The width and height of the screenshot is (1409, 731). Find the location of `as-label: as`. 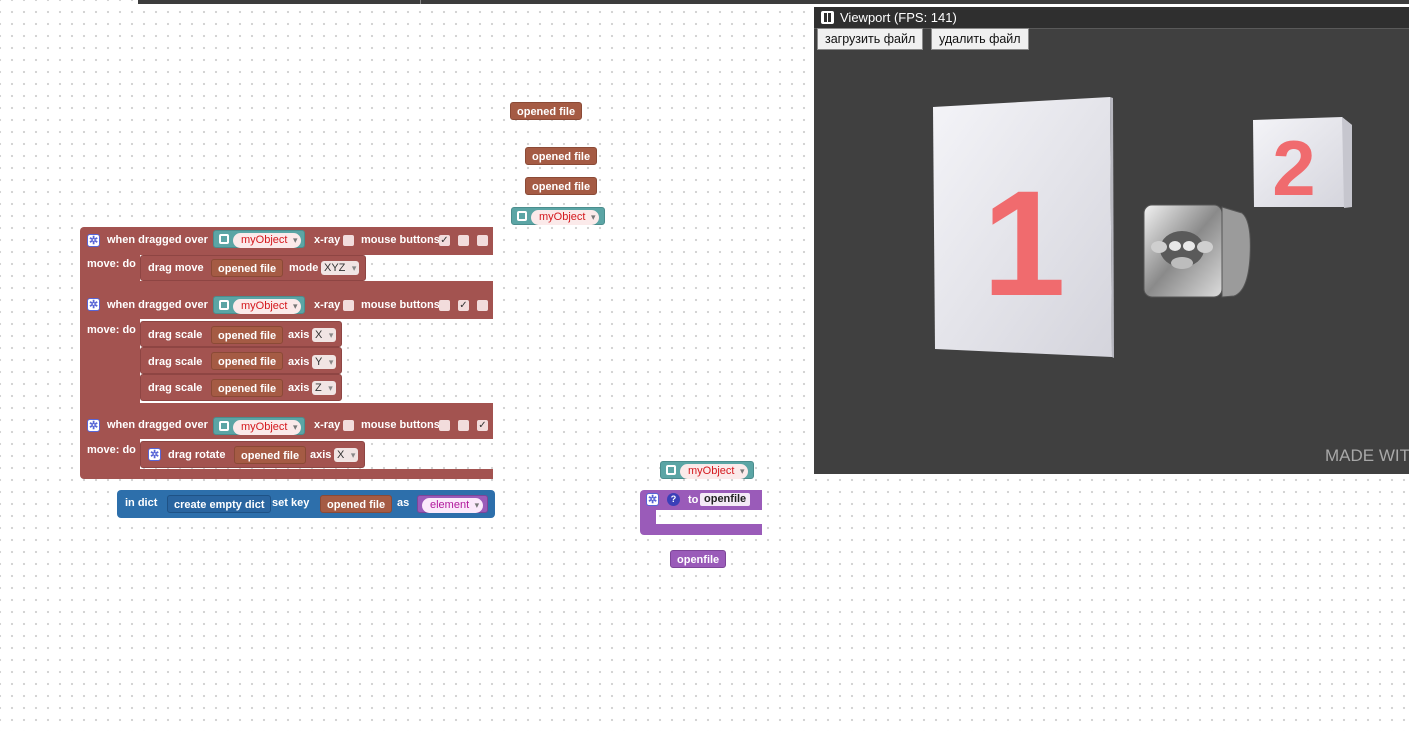

as-label: as is located at coordinates (403, 503).